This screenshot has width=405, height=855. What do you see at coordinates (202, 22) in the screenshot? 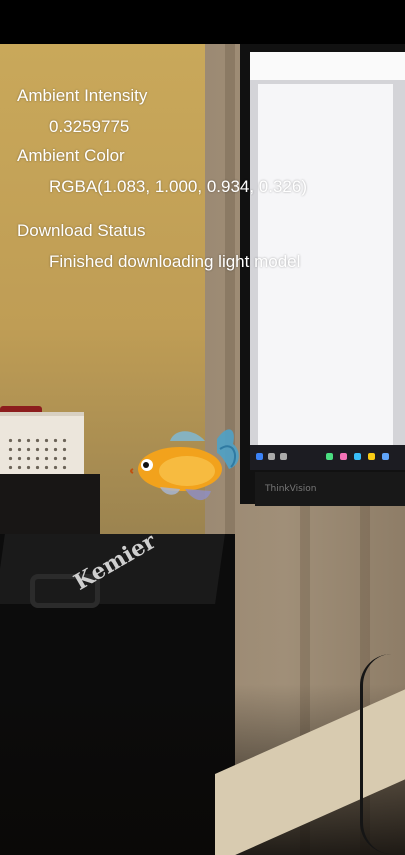
I see `status-bar` at bounding box center [202, 22].